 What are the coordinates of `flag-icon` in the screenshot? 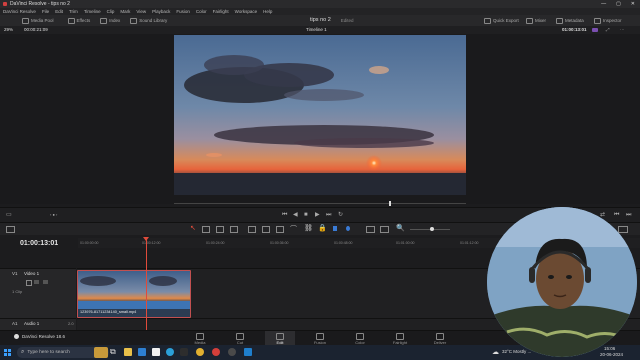 It's located at (335, 228).